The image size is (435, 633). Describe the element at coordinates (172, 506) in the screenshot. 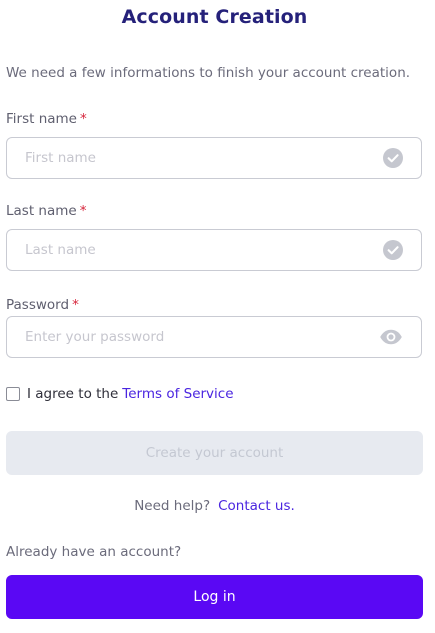

I see `help-text: Need help?` at that location.